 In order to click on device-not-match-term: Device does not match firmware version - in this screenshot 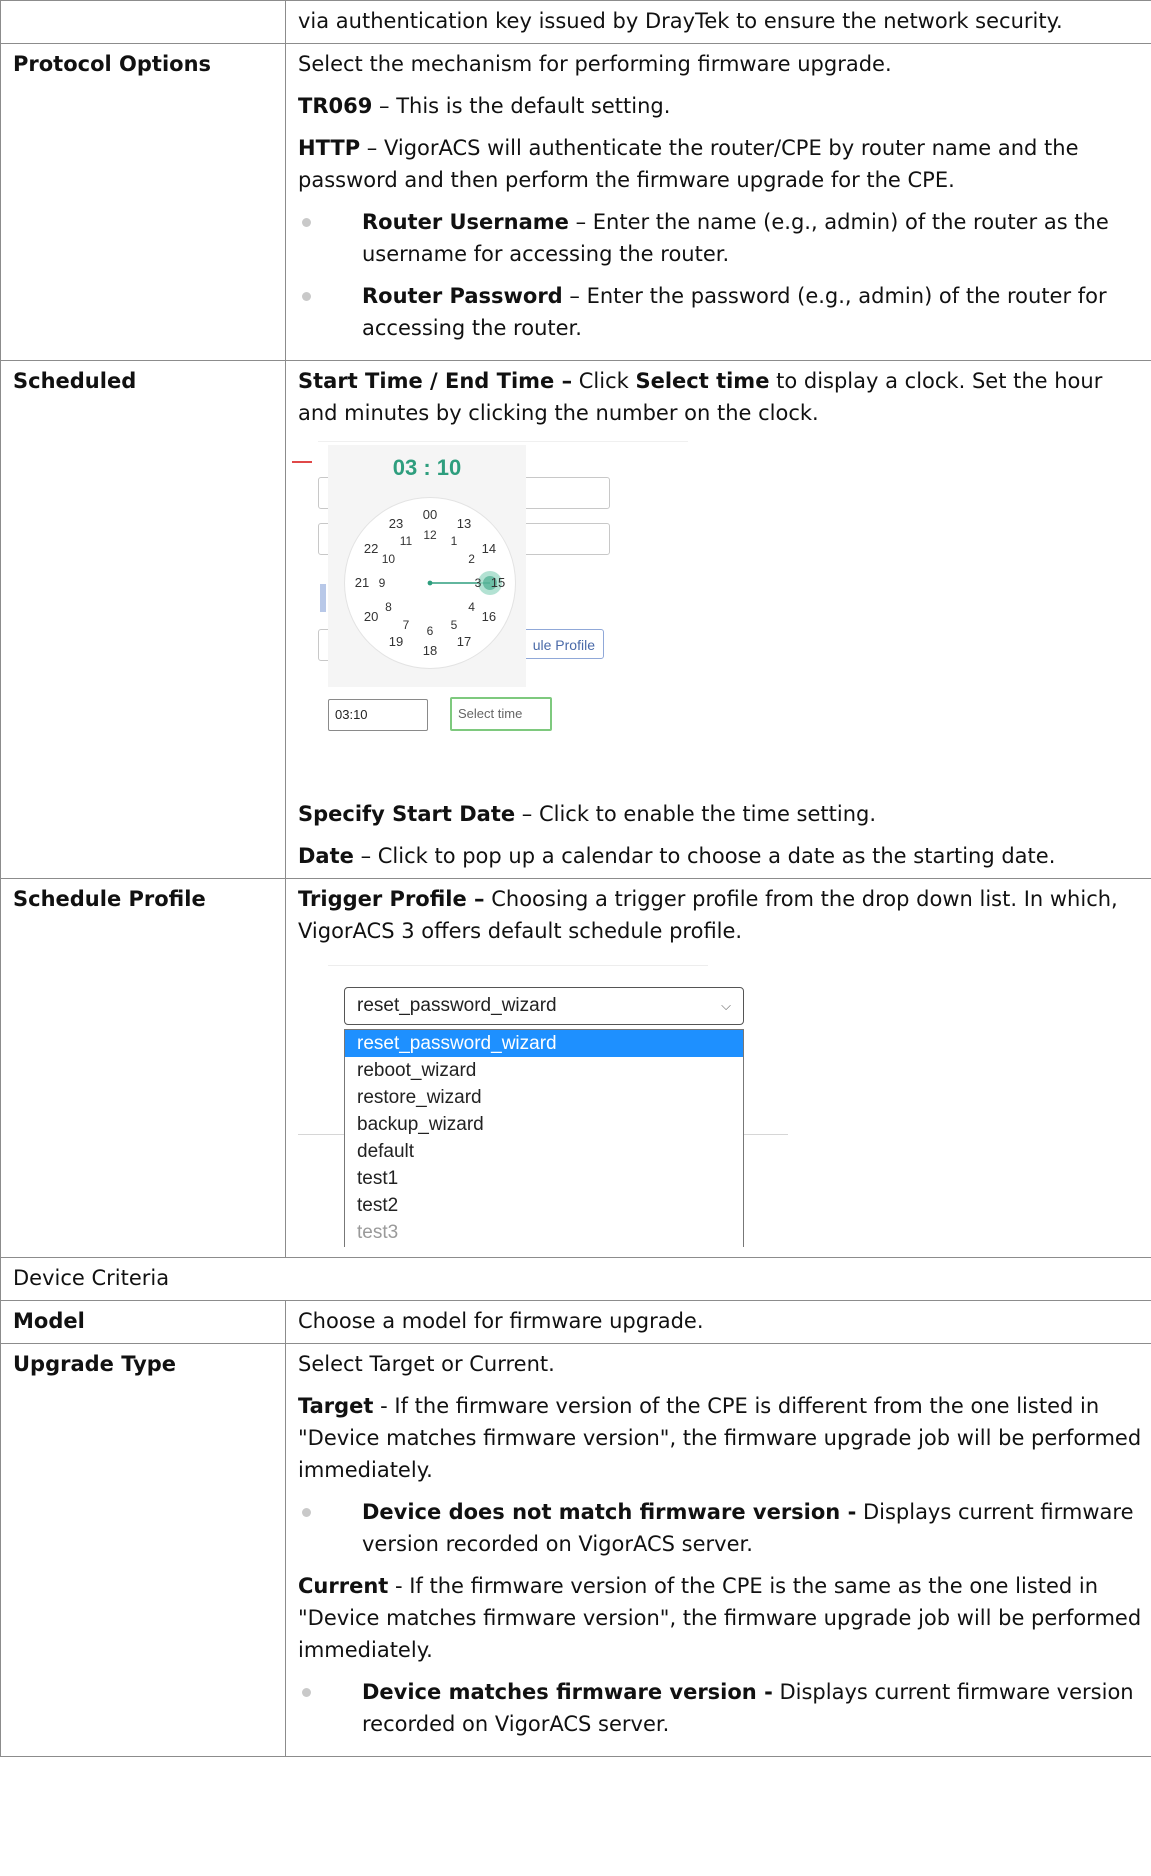, I will do `click(609, 1512)`.